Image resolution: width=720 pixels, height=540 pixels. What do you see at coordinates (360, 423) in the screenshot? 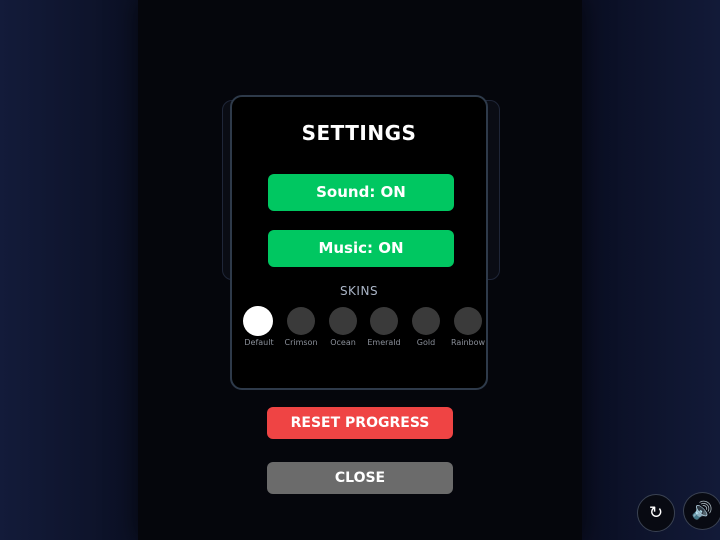
I see `reset-progress-button: RESET PROGRESS` at bounding box center [360, 423].